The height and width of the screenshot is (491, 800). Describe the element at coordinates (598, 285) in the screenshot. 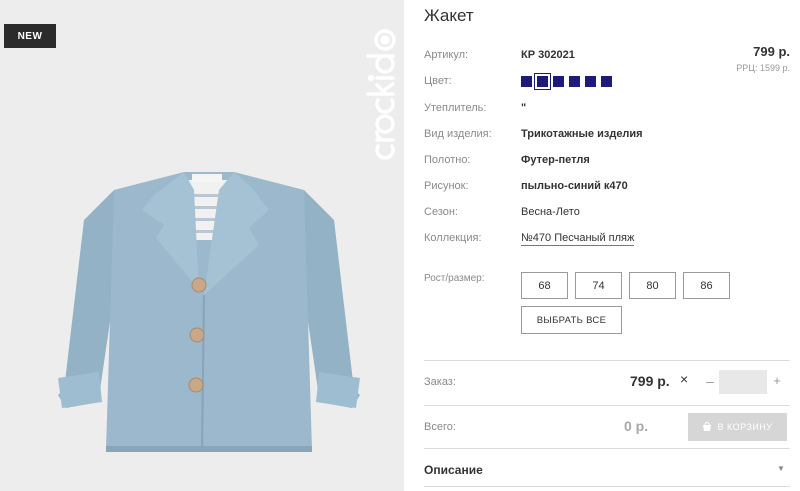

I see `size-button-74: 74` at that location.